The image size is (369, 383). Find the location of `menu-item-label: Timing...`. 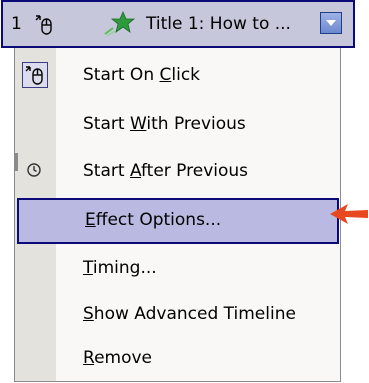

menu-item-label: Timing... is located at coordinates (120, 268).